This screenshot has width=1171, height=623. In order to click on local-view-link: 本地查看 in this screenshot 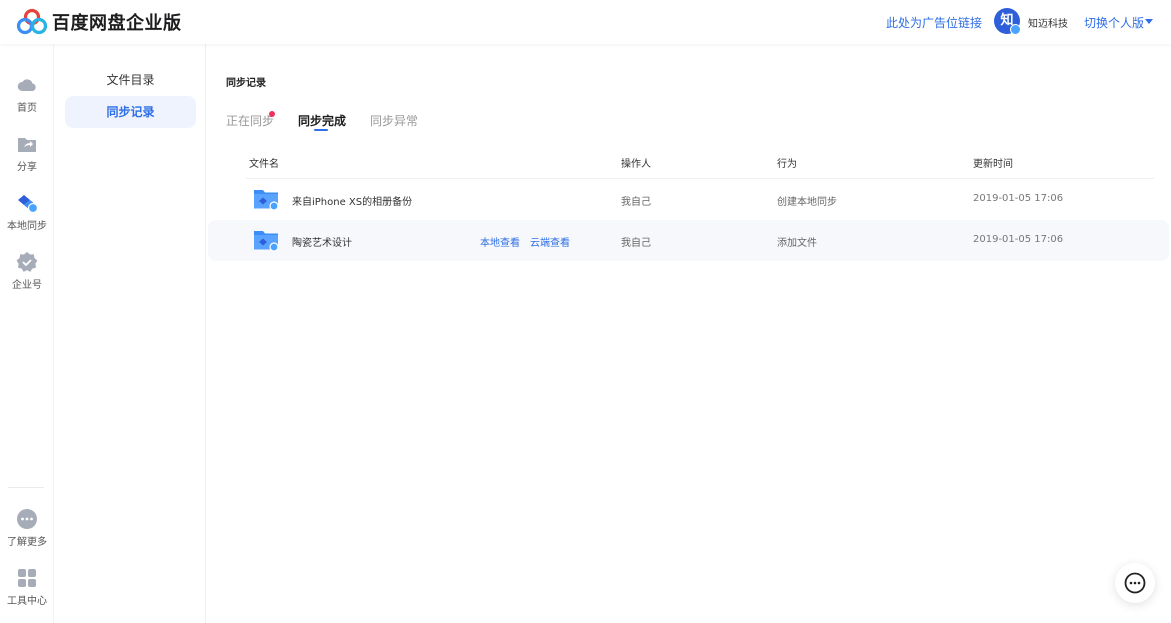, I will do `click(500, 241)`.